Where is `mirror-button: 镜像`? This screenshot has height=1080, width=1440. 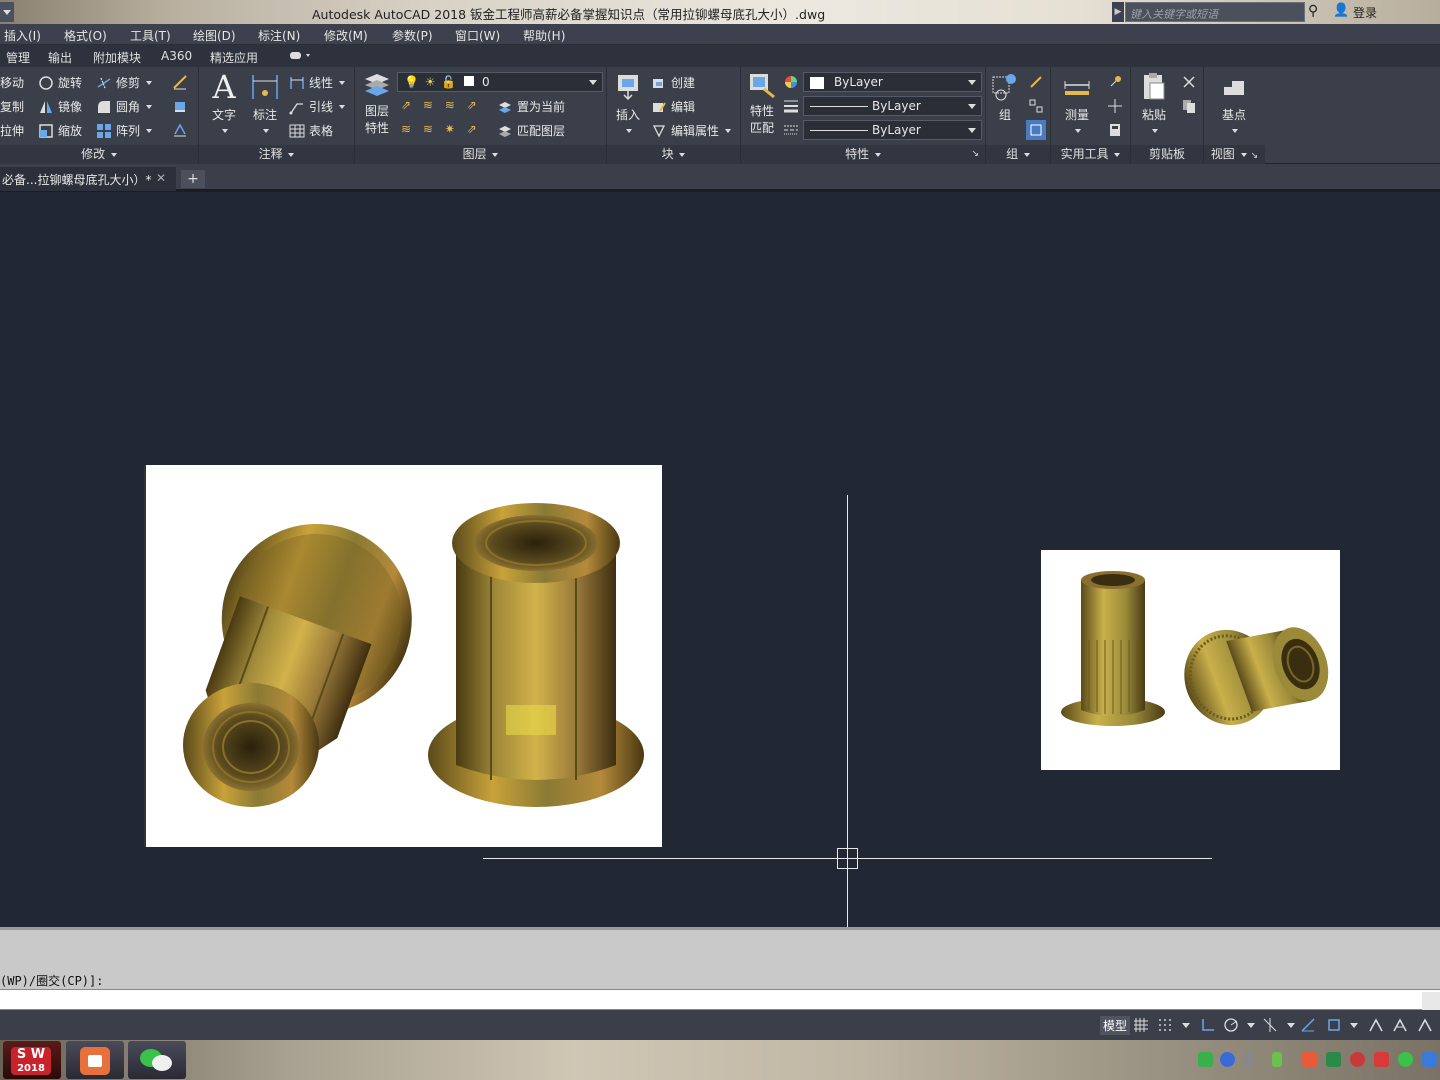 mirror-button: 镜像 is located at coordinates (60, 106).